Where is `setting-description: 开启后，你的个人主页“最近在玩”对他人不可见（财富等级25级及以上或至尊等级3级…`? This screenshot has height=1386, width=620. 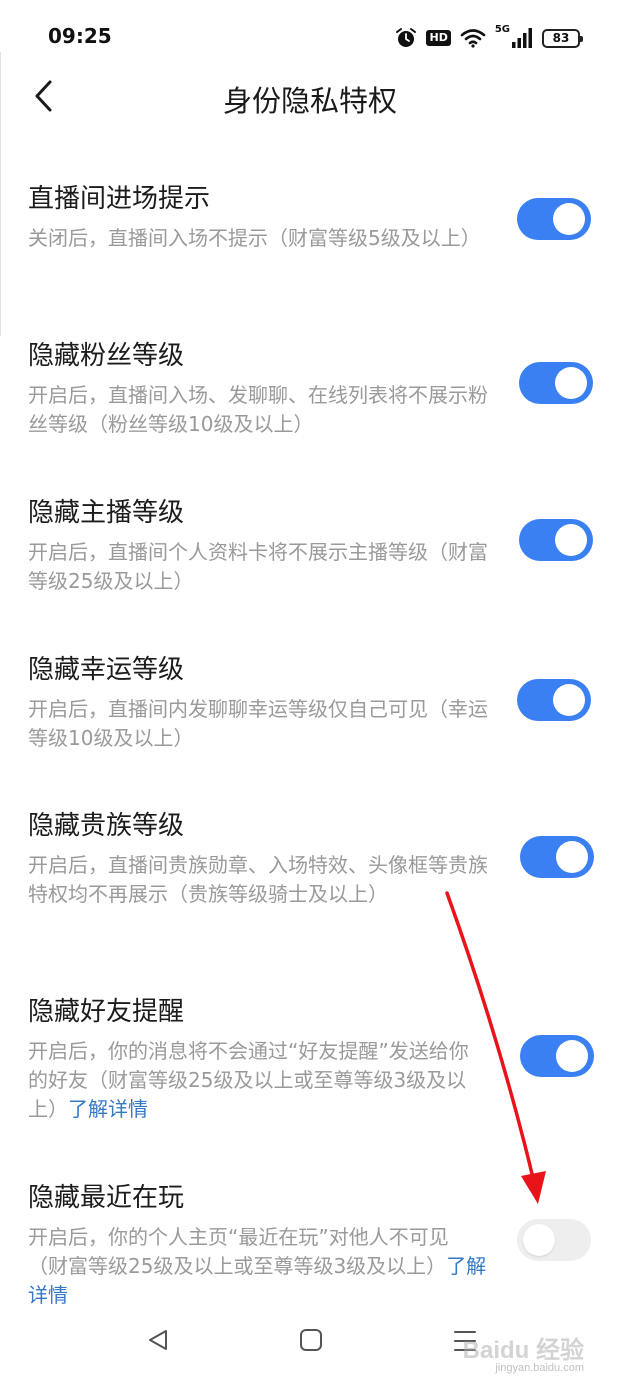
setting-description: 开启后，你的个人主页“最近在玩”对他人不可见（财富等级25级及以上或至尊等级3级… is located at coordinates (258, 1266).